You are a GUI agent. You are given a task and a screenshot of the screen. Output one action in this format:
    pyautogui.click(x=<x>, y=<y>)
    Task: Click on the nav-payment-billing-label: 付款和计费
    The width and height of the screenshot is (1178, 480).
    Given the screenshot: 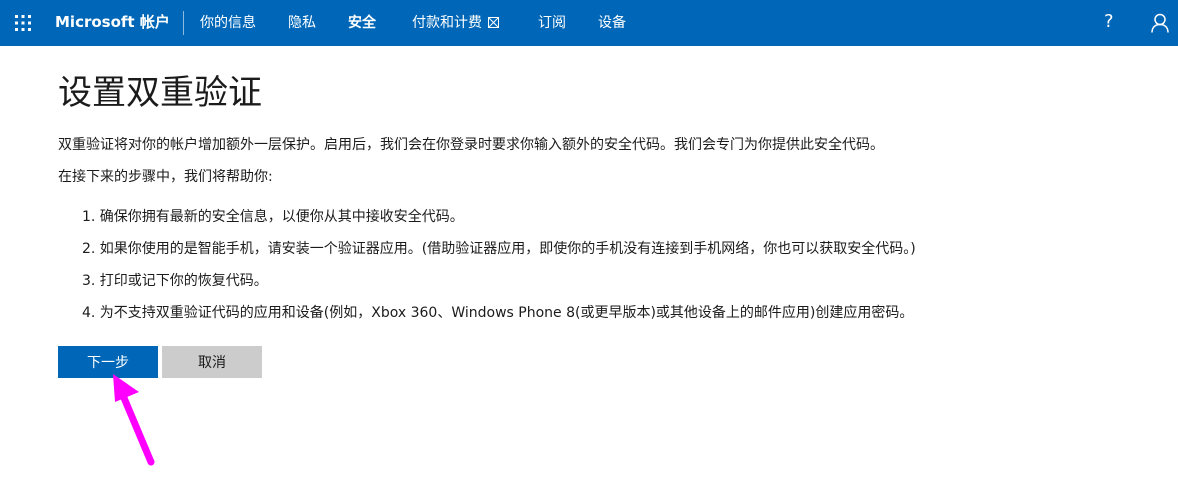 What is the action you would take?
    pyautogui.click(x=447, y=23)
    